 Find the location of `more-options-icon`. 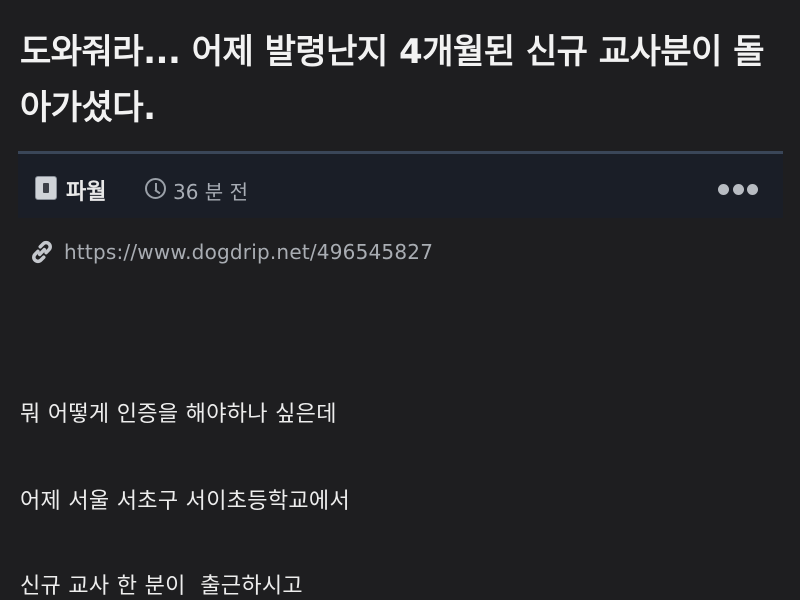

more-options-icon is located at coordinates (738, 189).